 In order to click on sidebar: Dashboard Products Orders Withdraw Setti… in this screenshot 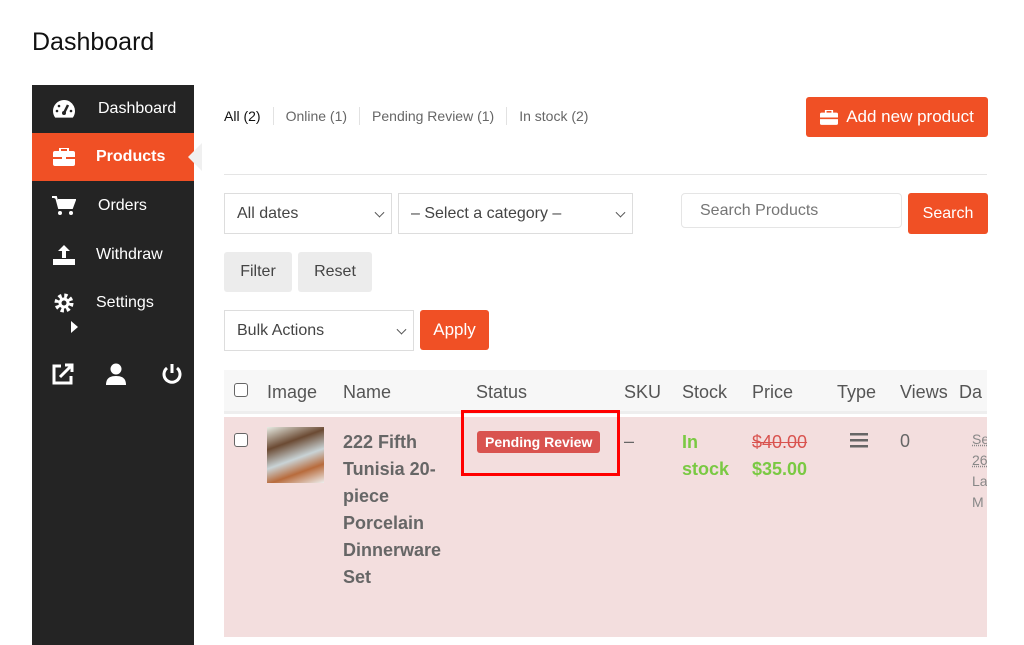, I will do `click(117, 365)`.